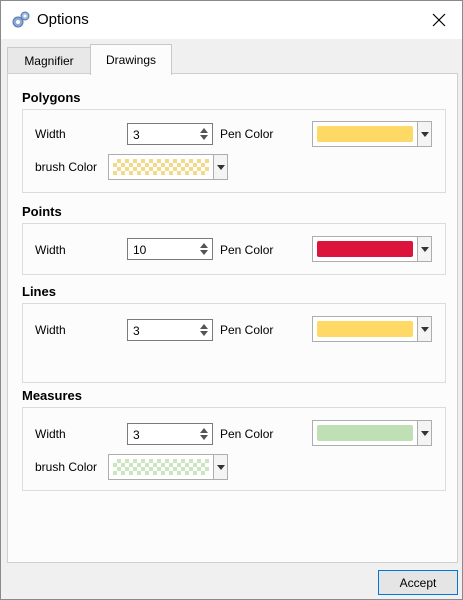  I want to click on lines-width-label: Width, so click(50, 330).